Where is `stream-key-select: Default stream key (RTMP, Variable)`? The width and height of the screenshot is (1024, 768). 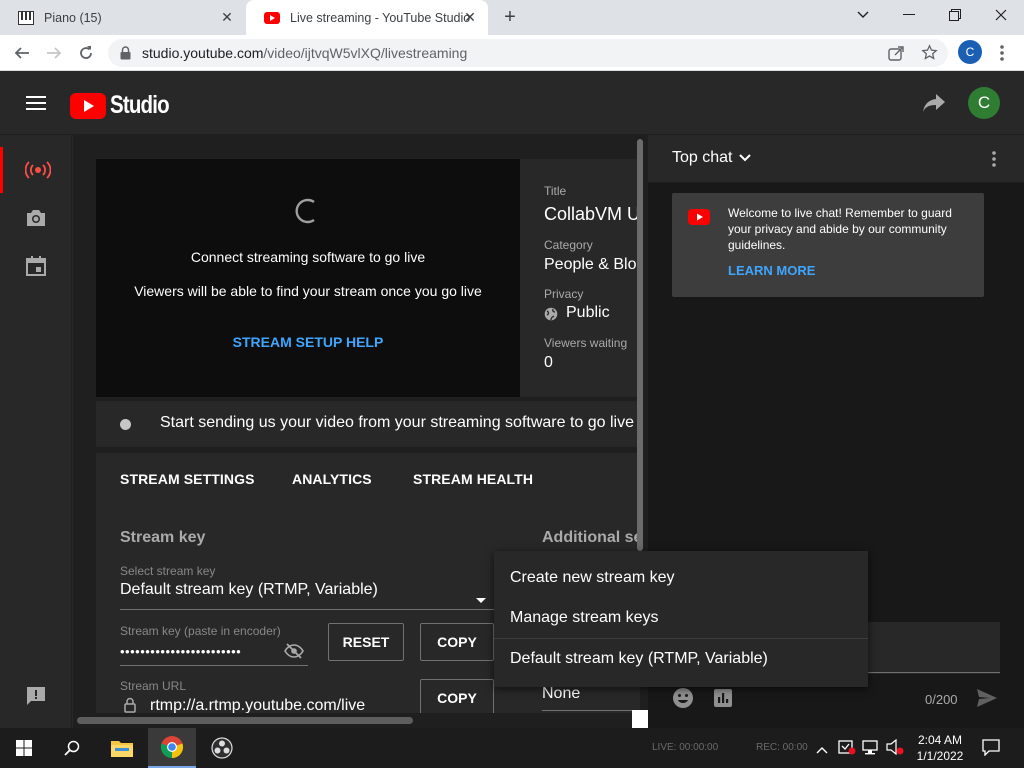 stream-key-select: Default stream key (RTMP, Variable) is located at coordinates (307, 595).